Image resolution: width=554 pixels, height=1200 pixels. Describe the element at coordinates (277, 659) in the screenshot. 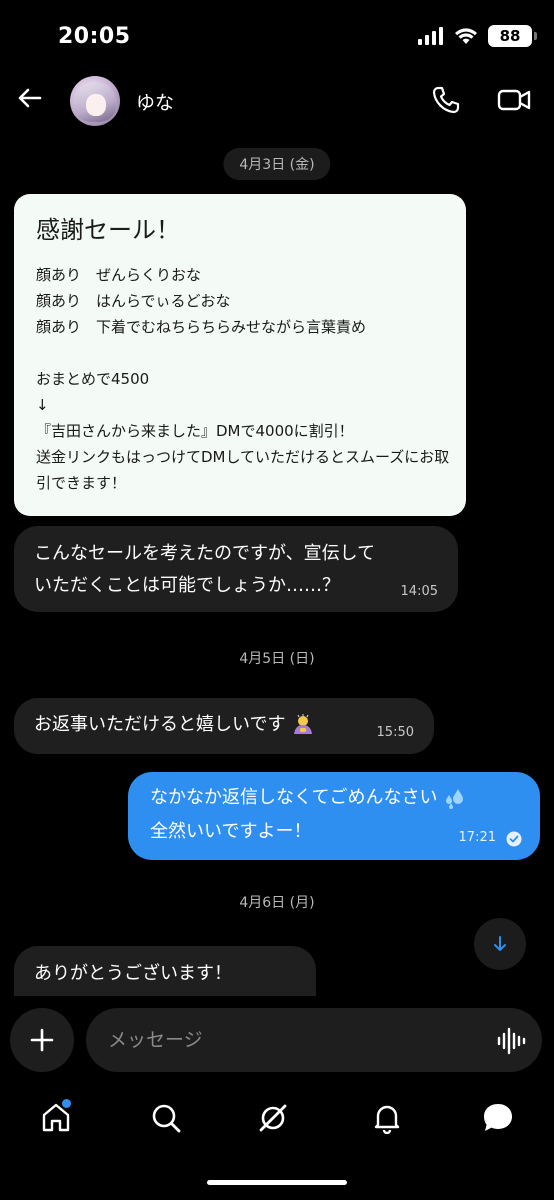

I see `date-separator: 4月5日 (日)` at that location.